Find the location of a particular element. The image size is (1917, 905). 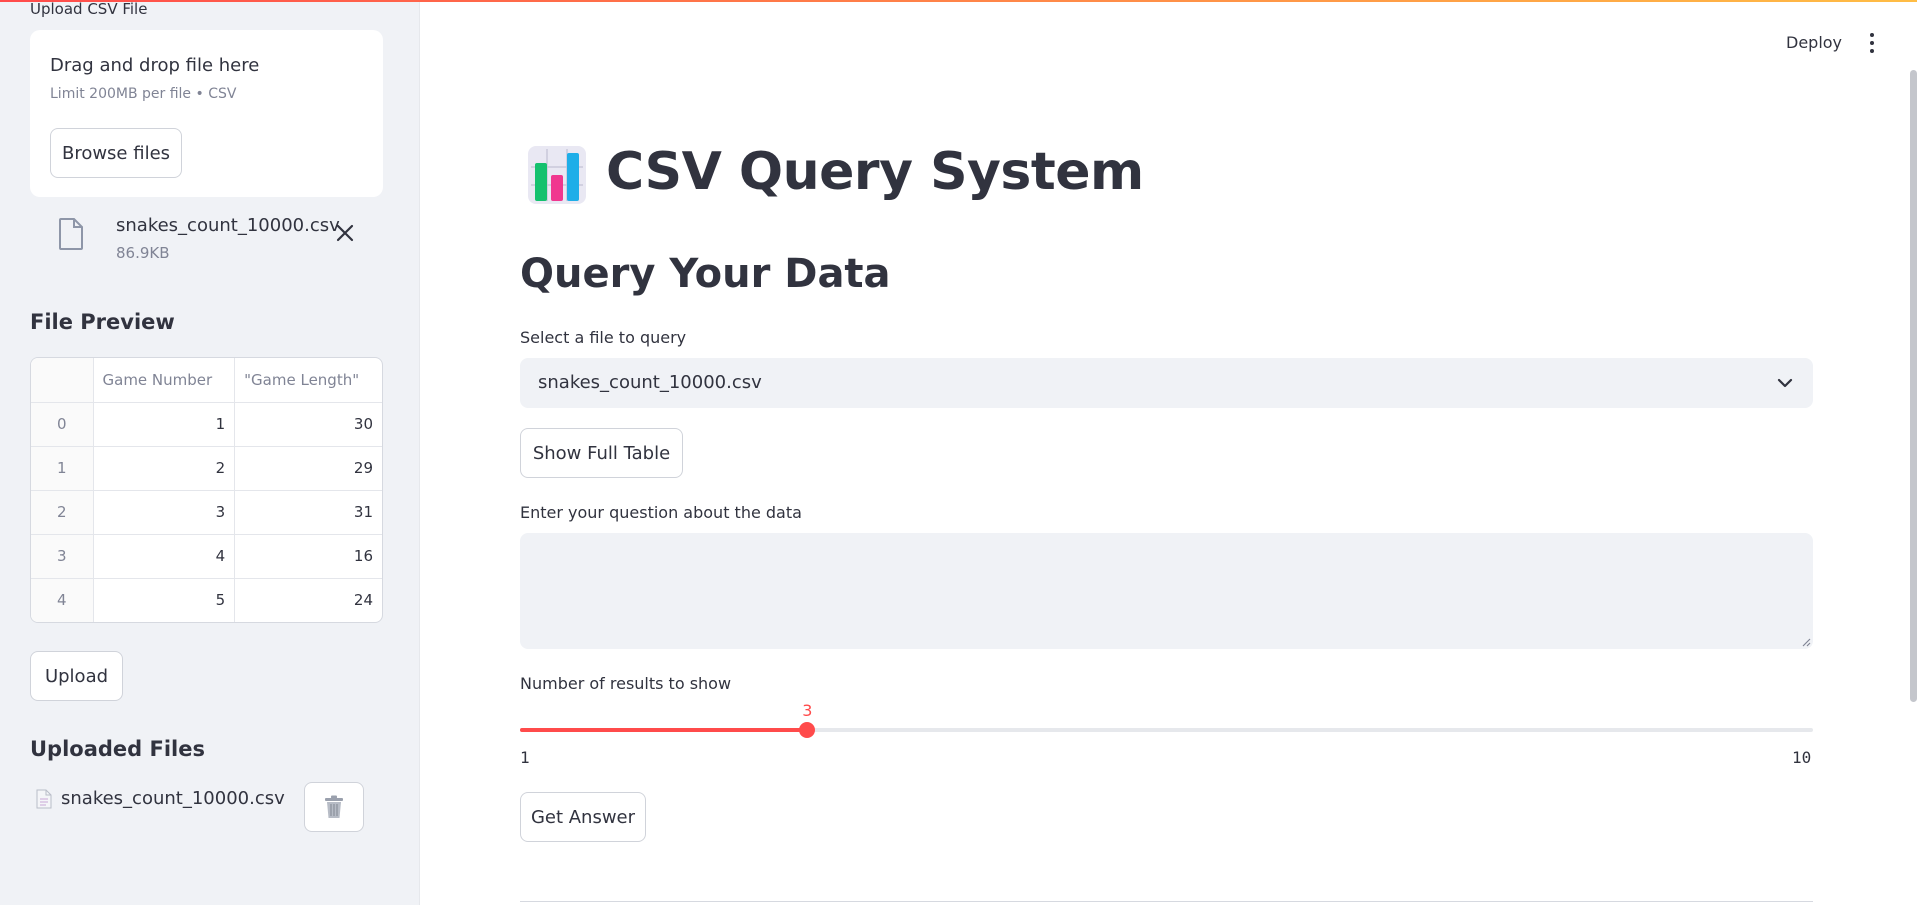

table-cell: 31 is located at coordinates (308, 512).